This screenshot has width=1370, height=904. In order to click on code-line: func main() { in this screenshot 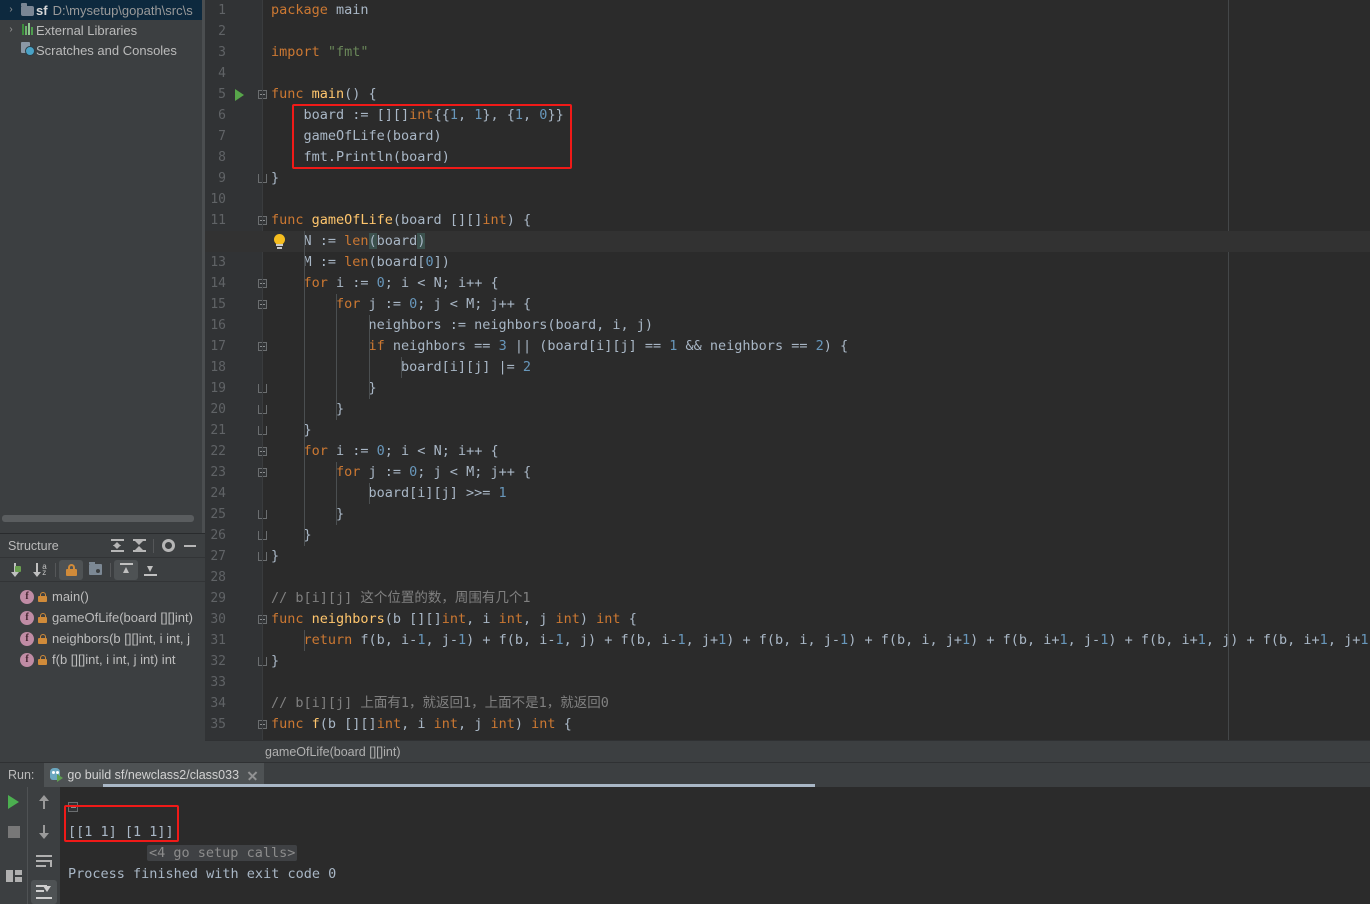, I will do `click(324, 94)`.